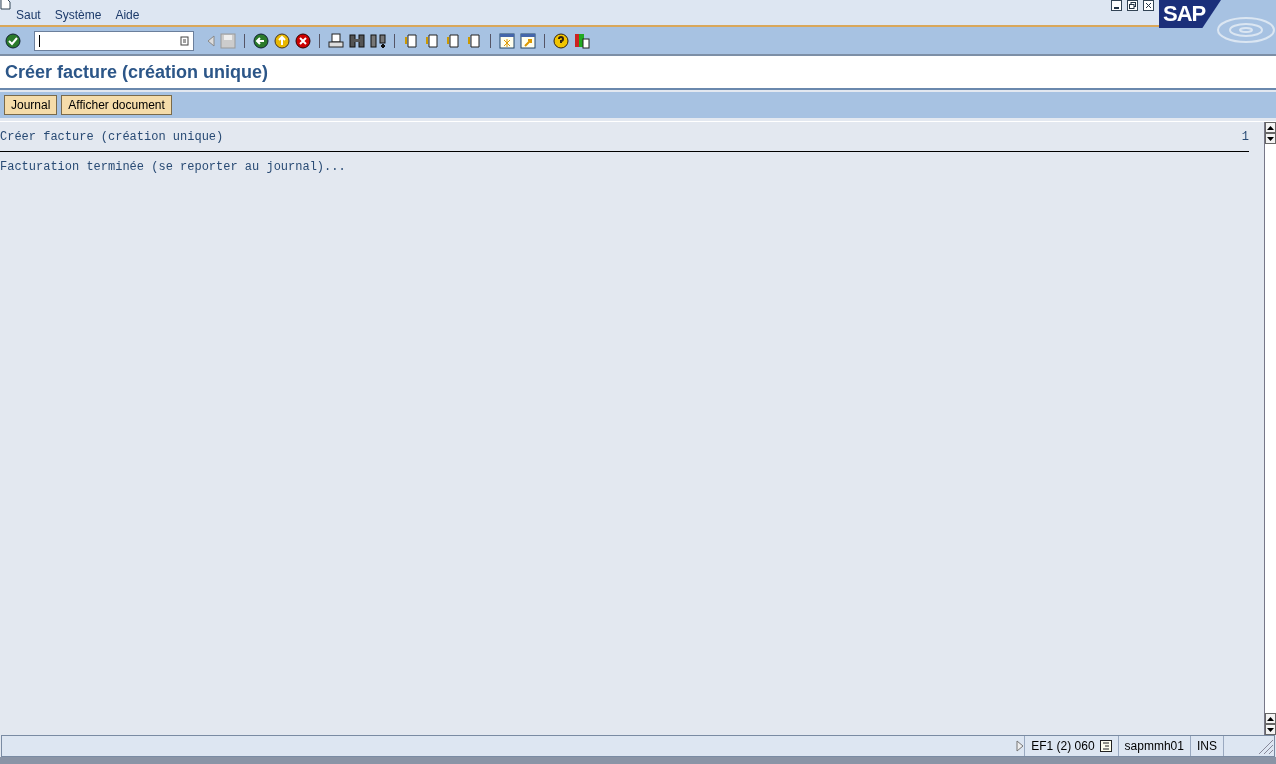 The image size is (1276, 764). Describe the element at coordinates (1153, 746) in the screenshot. I see `server-field: sapmmh01` at that location.